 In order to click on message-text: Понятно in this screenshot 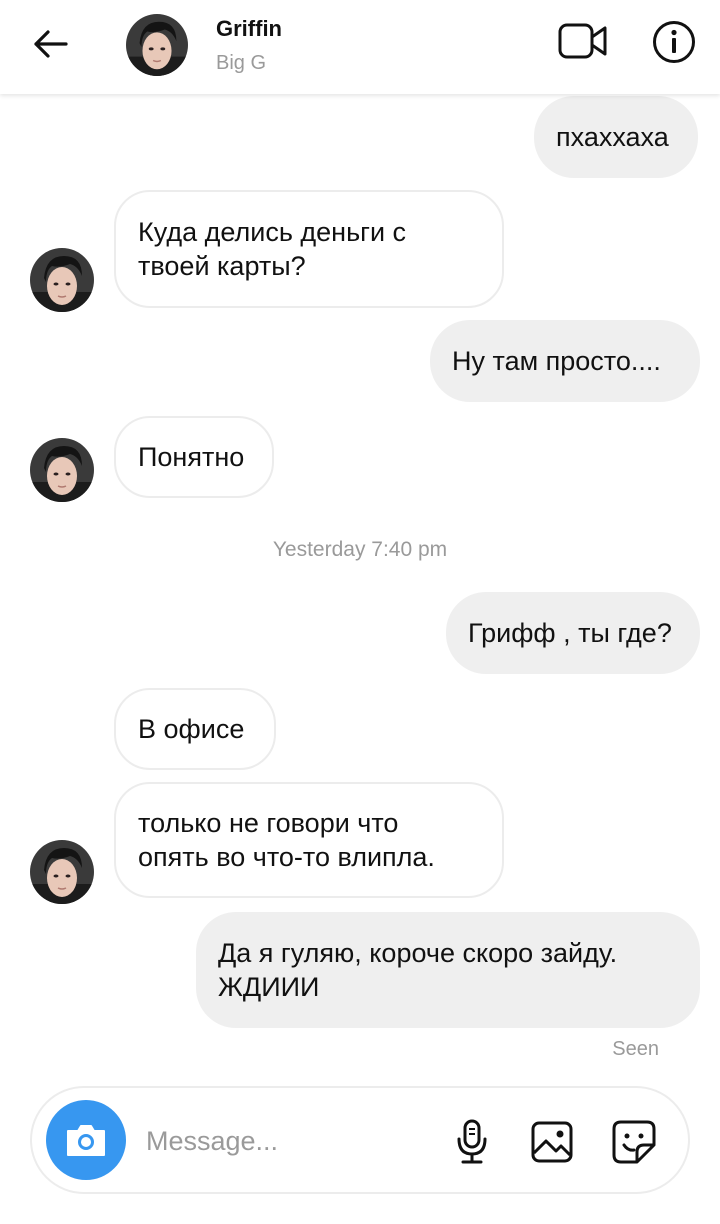, I will do `click(191, 457)`.